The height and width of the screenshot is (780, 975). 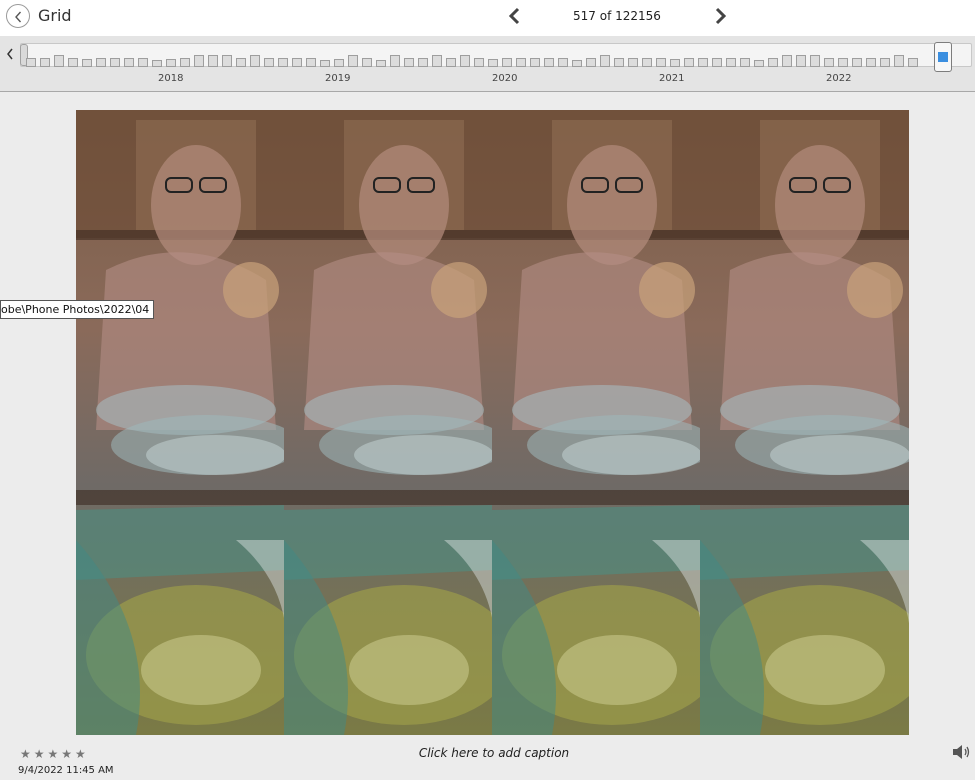 I want to click on timeline-bar: 2018 2019 2020 2021 2022, so click(x=487, y=64).